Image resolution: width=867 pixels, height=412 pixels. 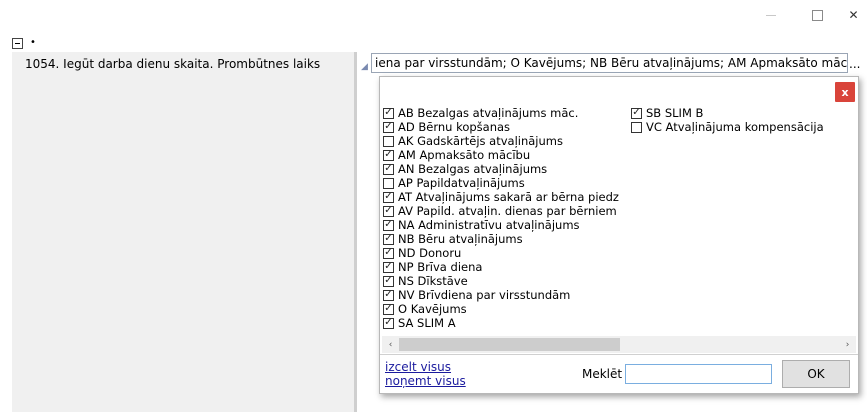 What do you see at coordinates (390, 344) in the screenshot?
I see `scroll-left-icon: ‹` at bounding box center [390, 344].